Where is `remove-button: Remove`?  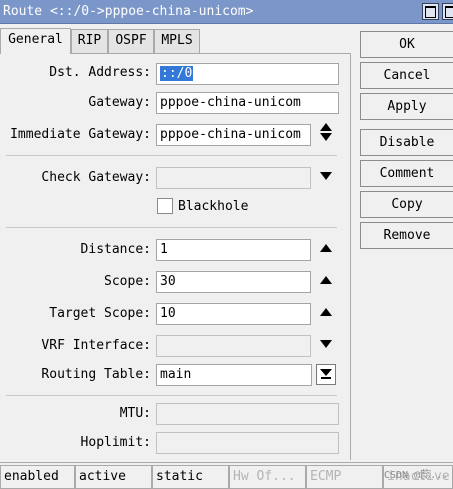
remove-button: Remove is located at coordinates (406, 235).